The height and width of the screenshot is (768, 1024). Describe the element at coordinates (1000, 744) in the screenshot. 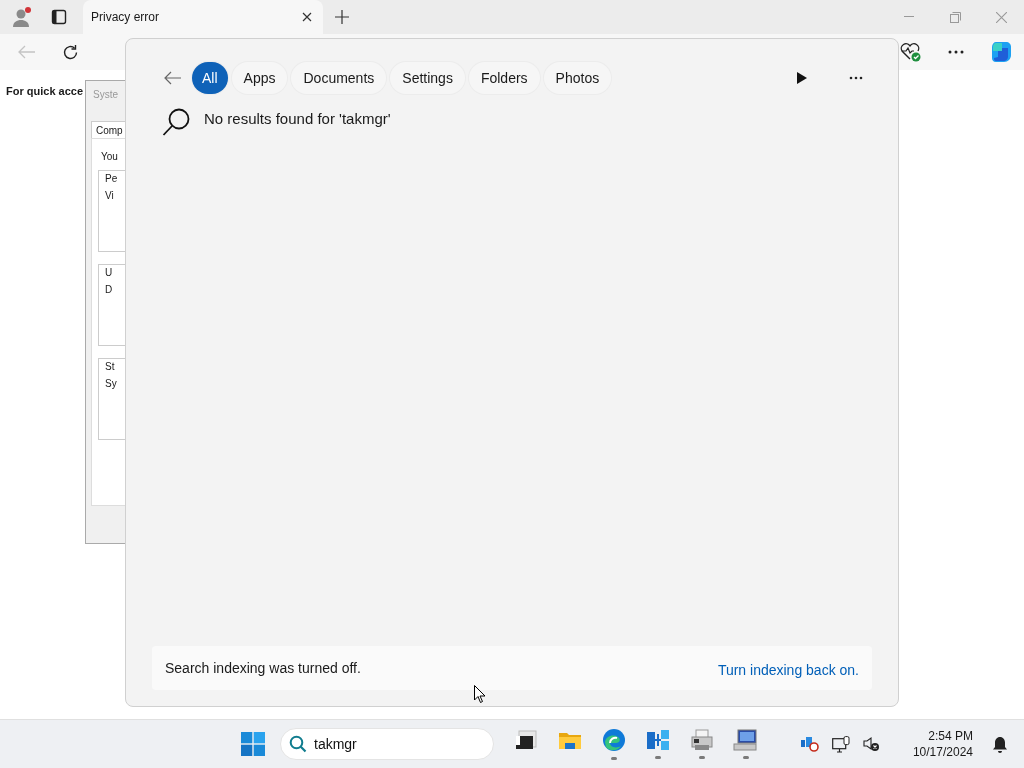

I see `notification-icon` at that location.